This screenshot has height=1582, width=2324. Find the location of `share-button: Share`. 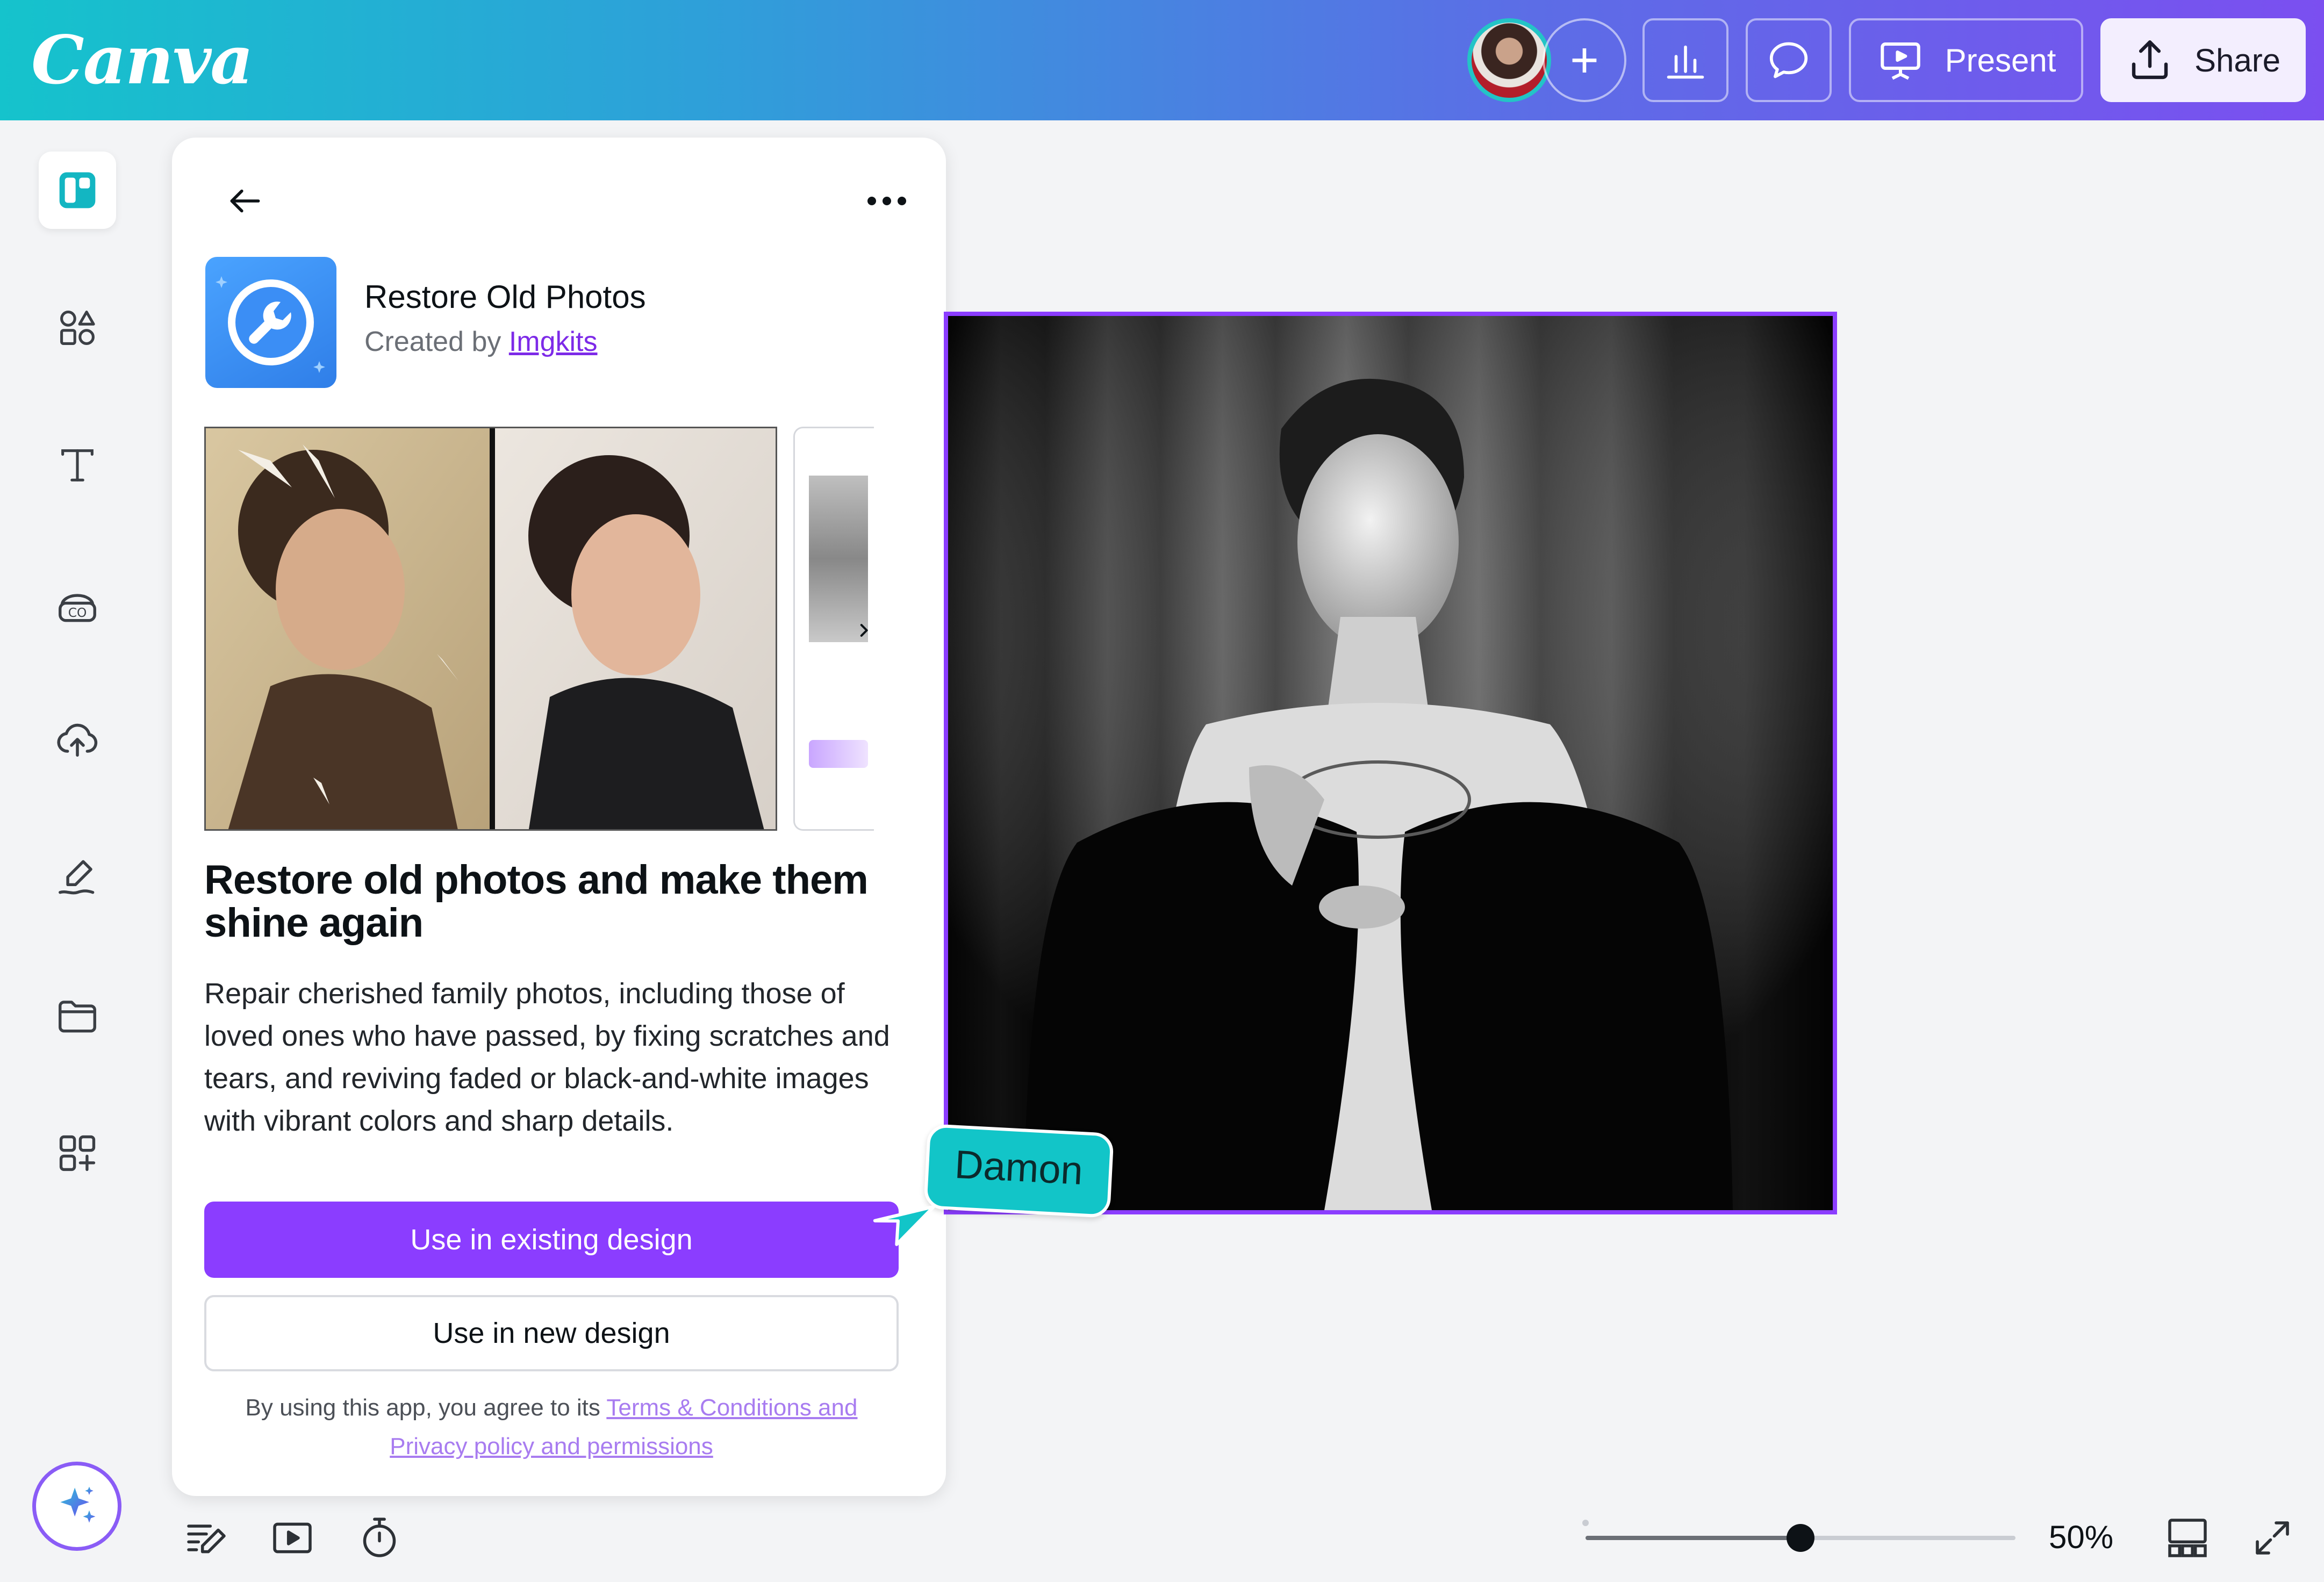

share-button: Share is located at coordinates (2203, 60).